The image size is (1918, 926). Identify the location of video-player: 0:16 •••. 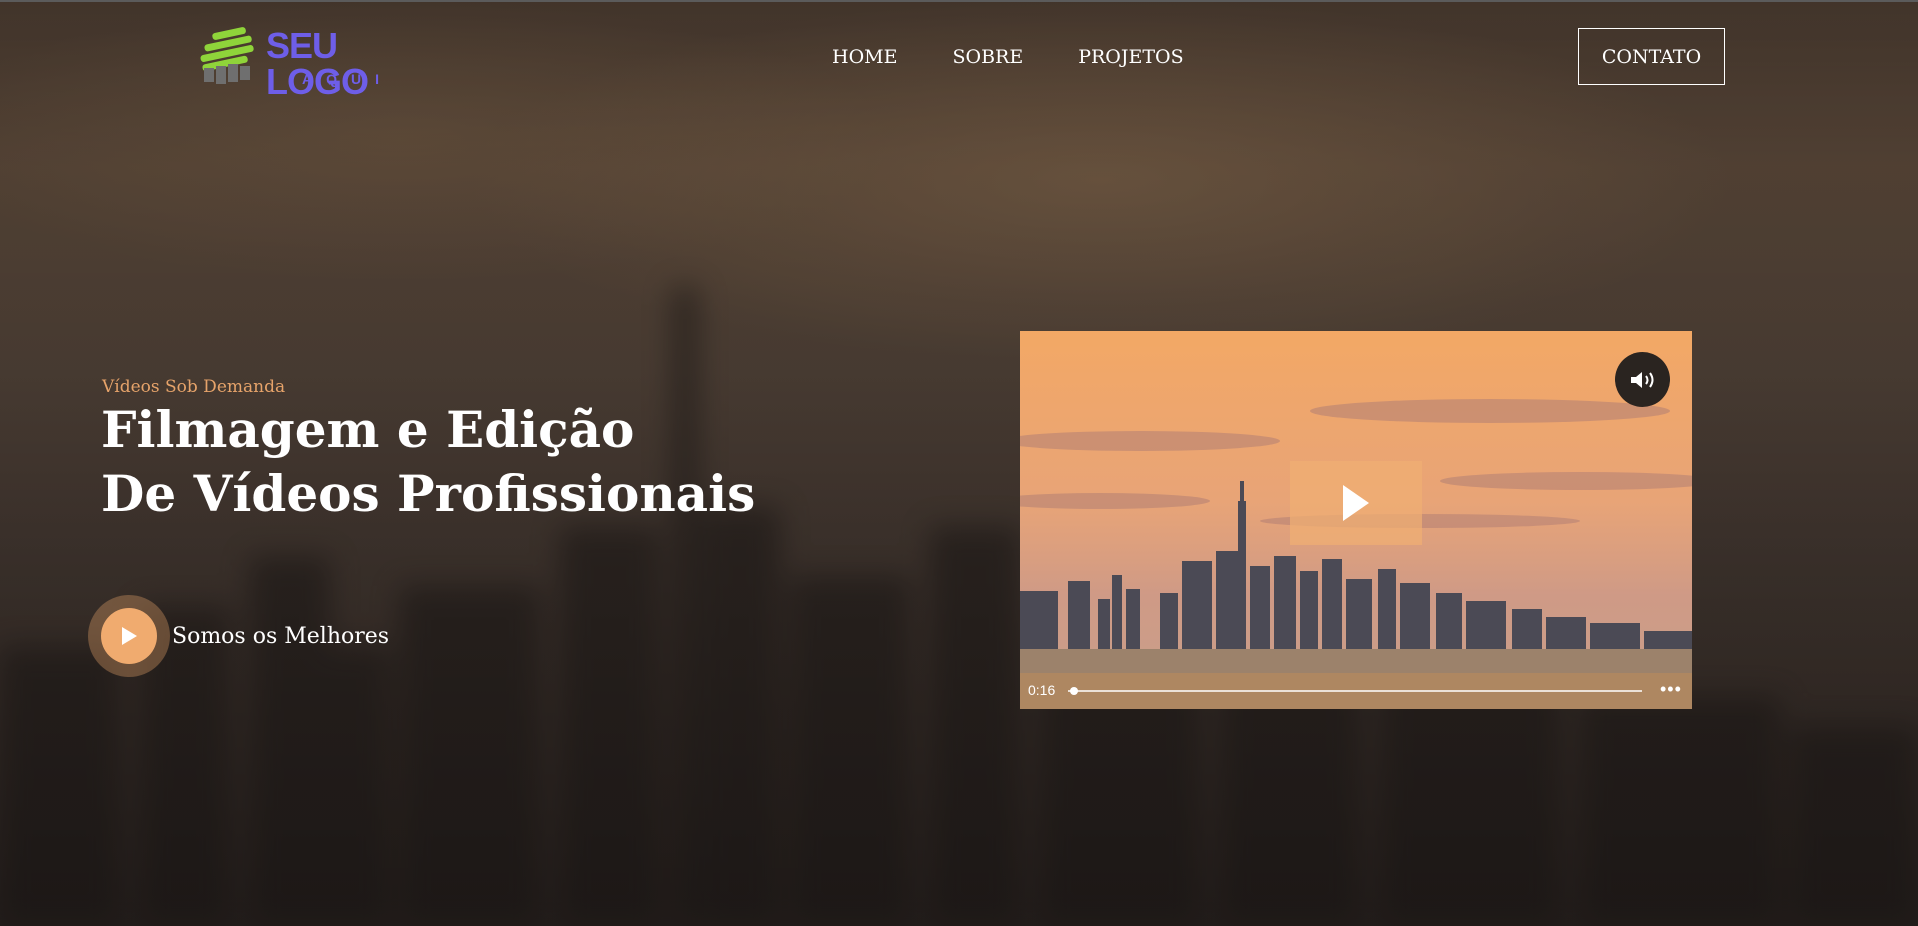
(1356, 520).